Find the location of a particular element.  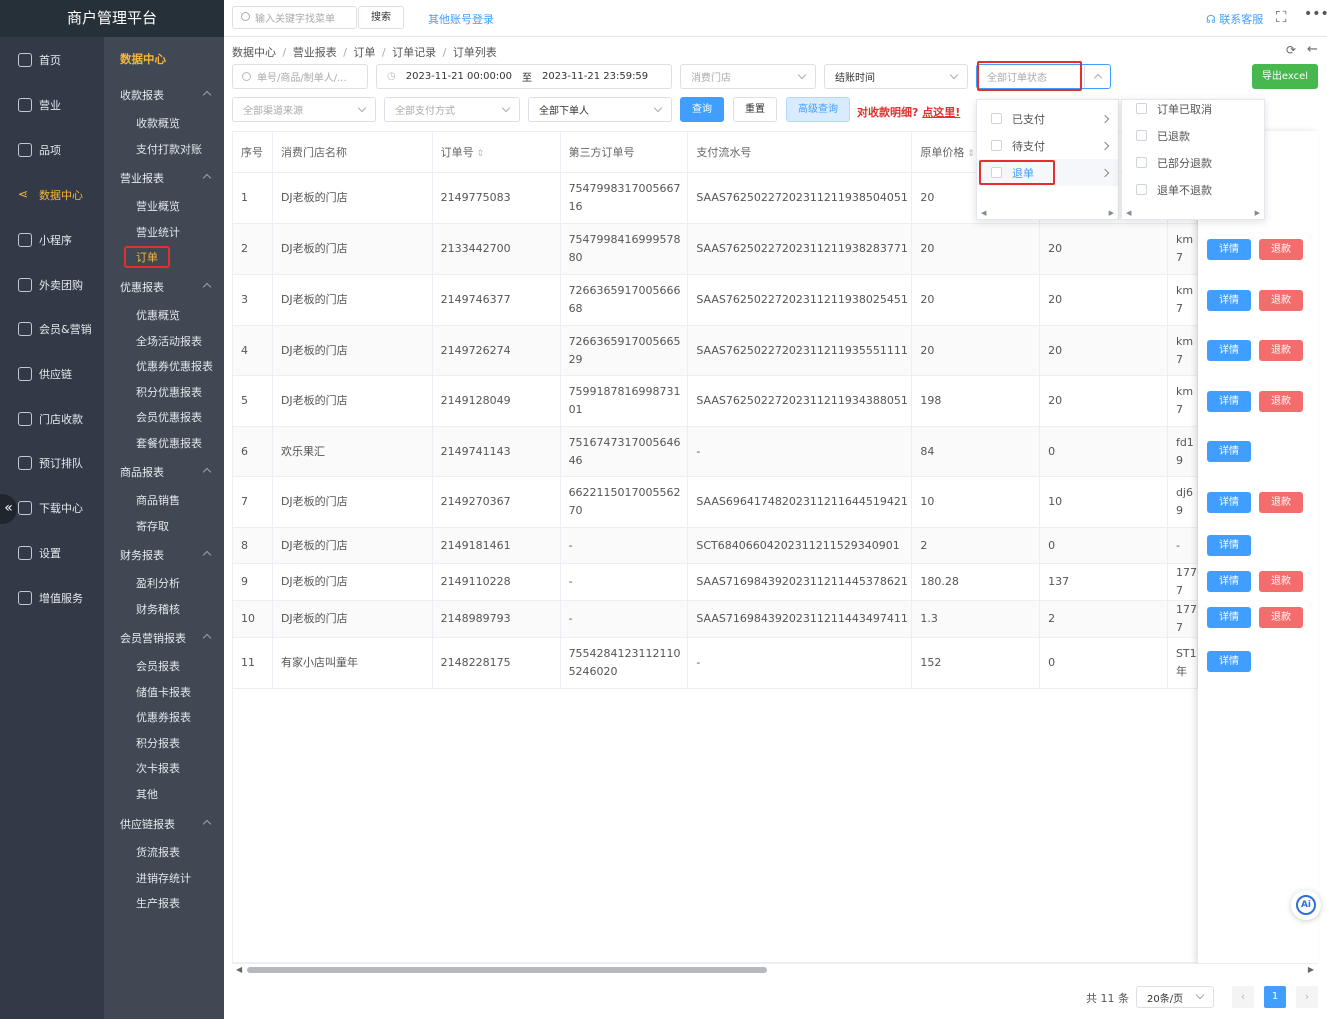

status-sub-option: 订单已取消 is located at coordinates (1193, 108).